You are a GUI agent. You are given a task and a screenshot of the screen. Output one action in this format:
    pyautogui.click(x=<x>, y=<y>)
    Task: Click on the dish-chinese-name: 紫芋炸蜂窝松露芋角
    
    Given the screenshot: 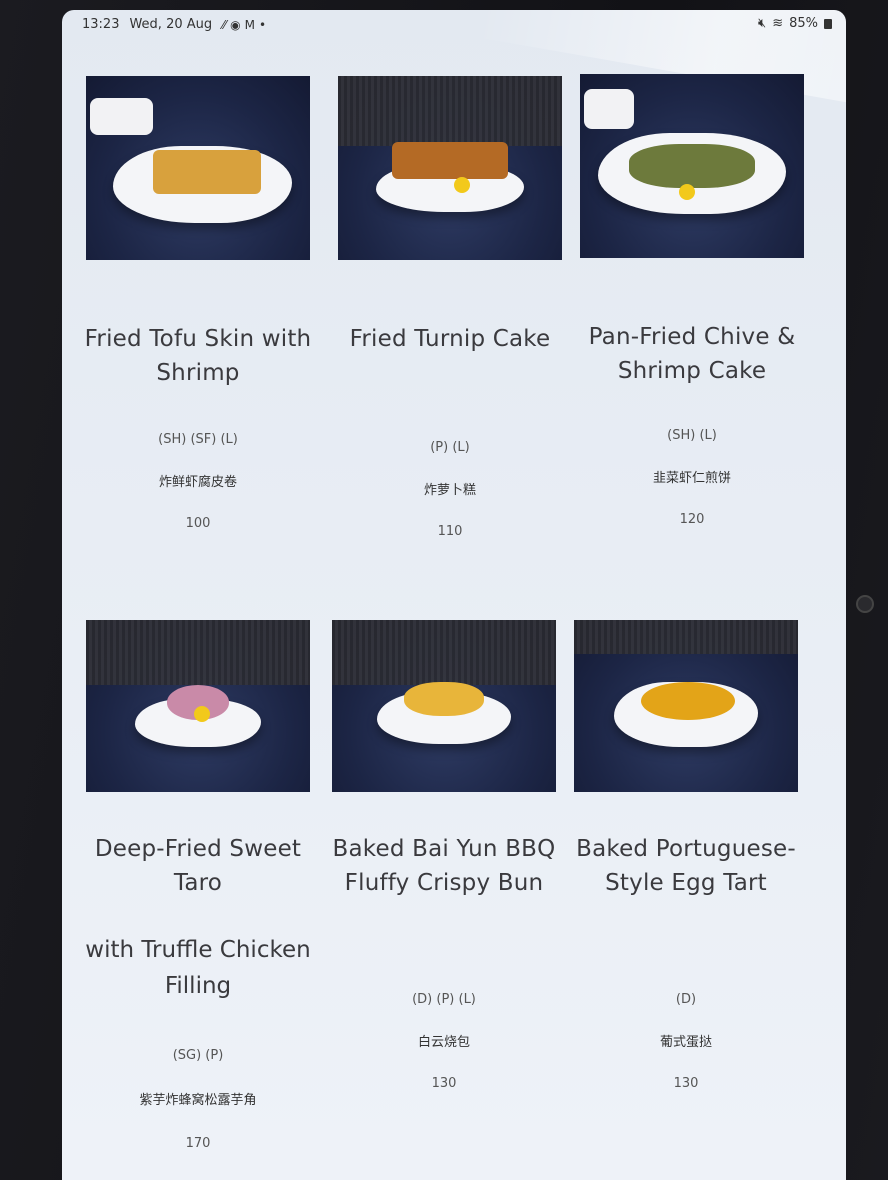 What is the action you would take?
    pyautogui.click(x=198, y=1100)
    